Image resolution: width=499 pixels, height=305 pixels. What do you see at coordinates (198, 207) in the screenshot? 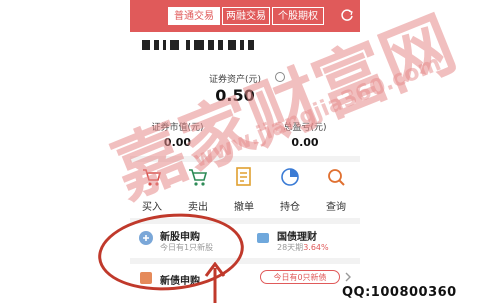
I see `sell-label: 卖出` at bounding box center [198, 207].